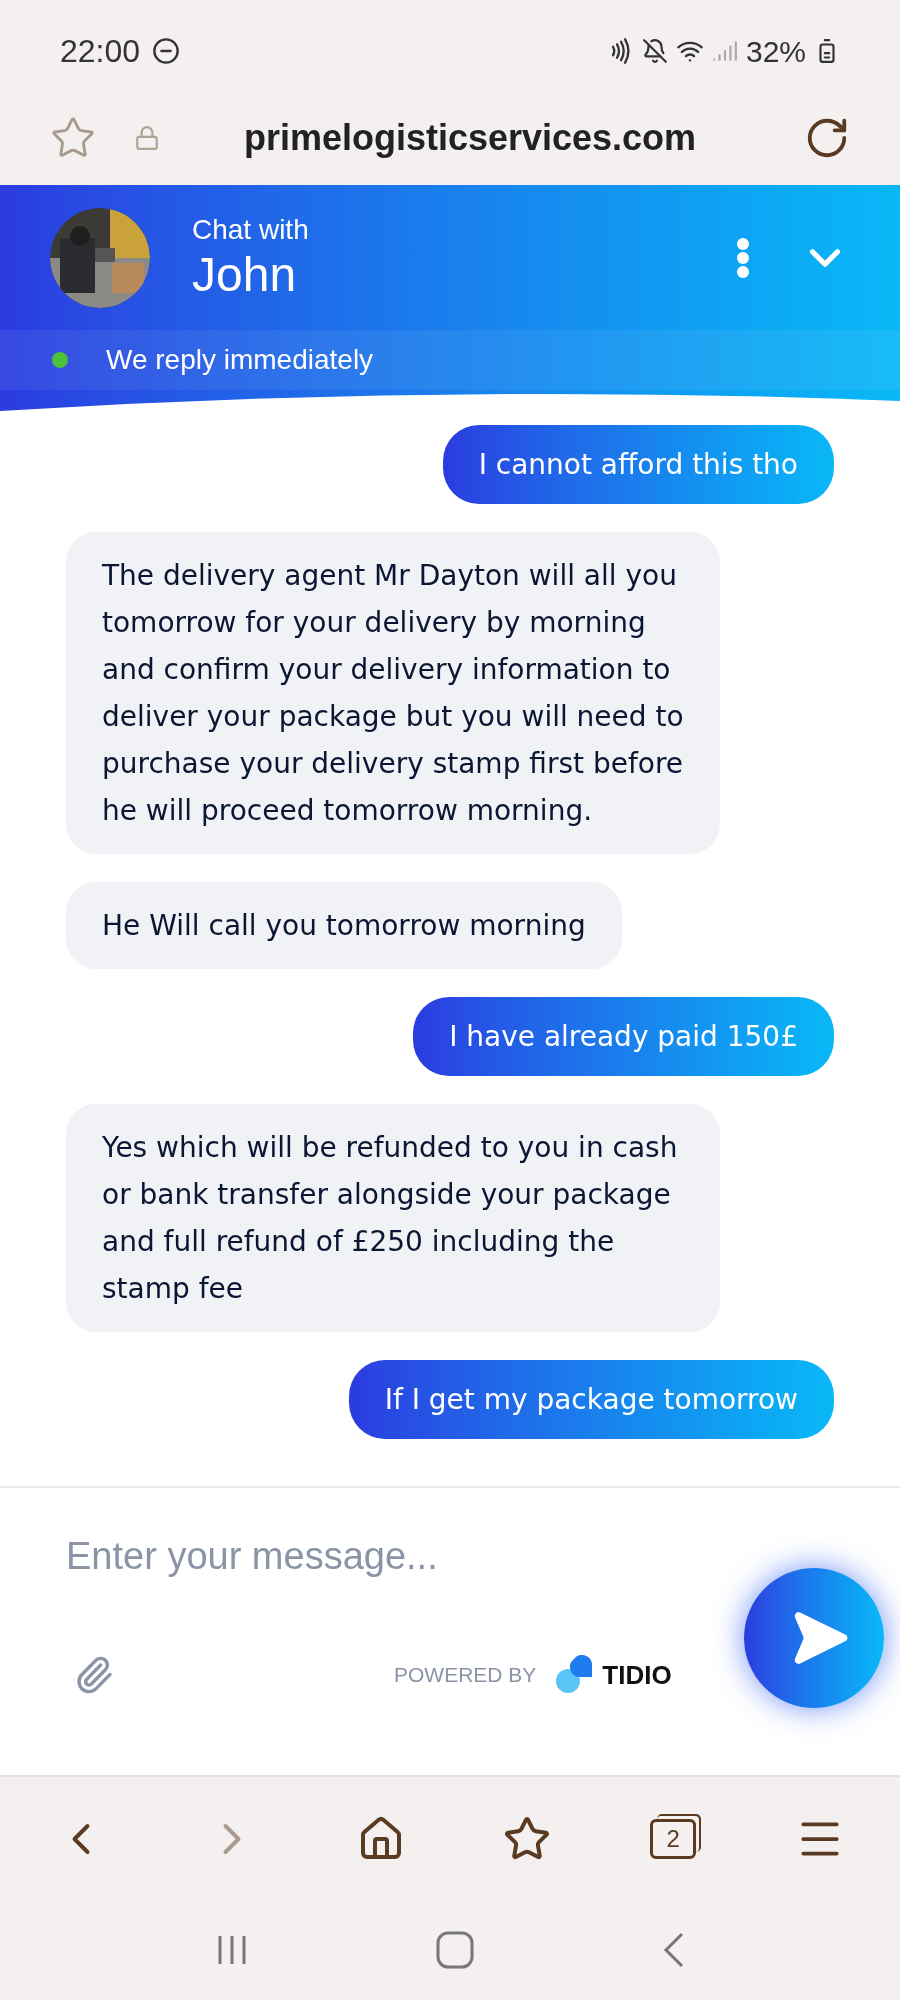 The height and width of the screenshot is (2000, 900). I want to click on status-text: We reply immediately, so click(240, 360).